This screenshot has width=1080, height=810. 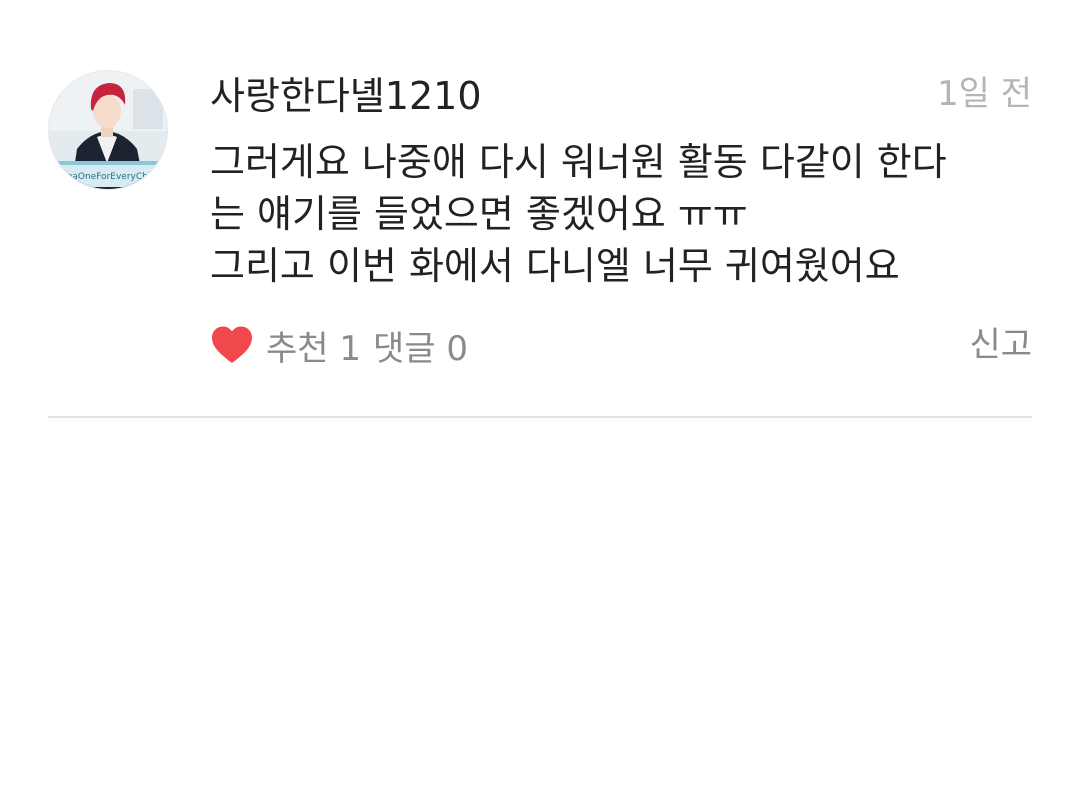 What do you see at coordinates (404, 348) in the screenshot?
I see `reply-label: 댓글` at bounding box center [404, 348].